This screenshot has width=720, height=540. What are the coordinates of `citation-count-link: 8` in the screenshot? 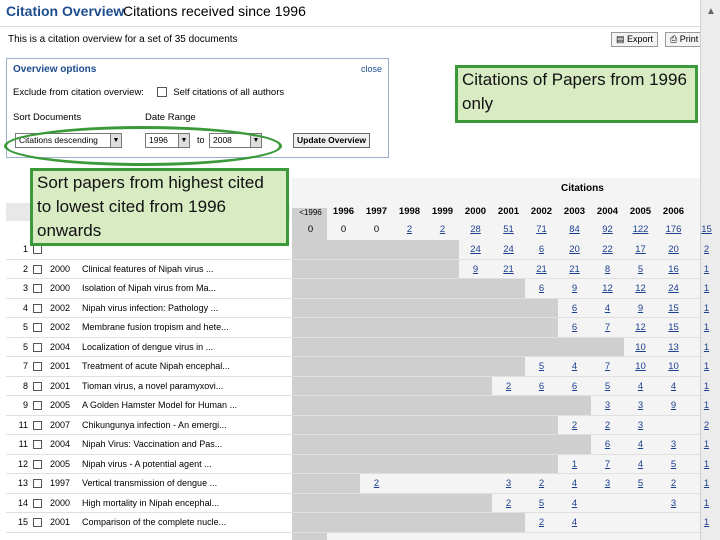 It's located at (607, 269).